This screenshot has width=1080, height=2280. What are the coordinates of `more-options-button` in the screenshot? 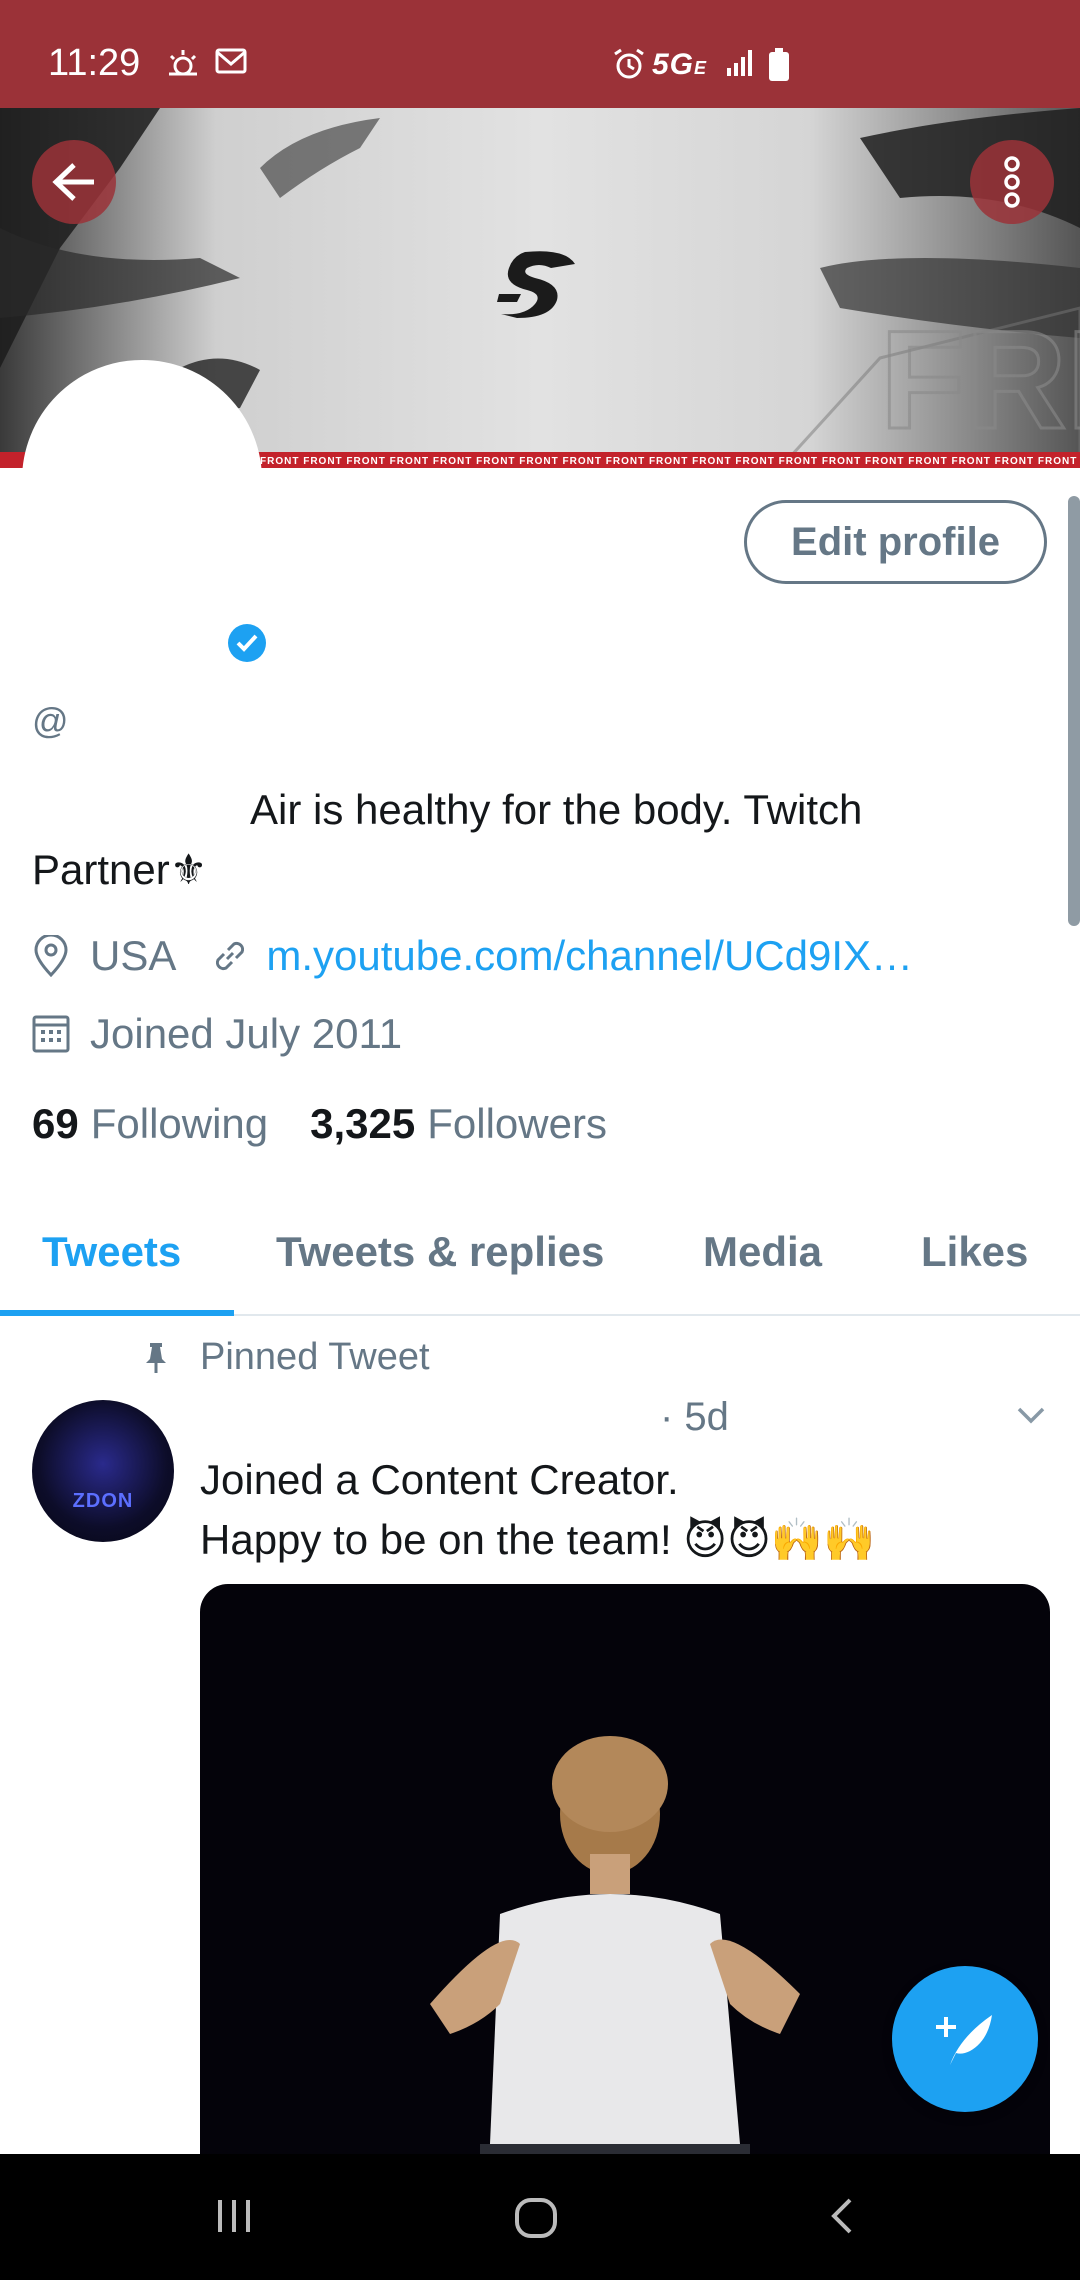 It's located at (1012, 182).